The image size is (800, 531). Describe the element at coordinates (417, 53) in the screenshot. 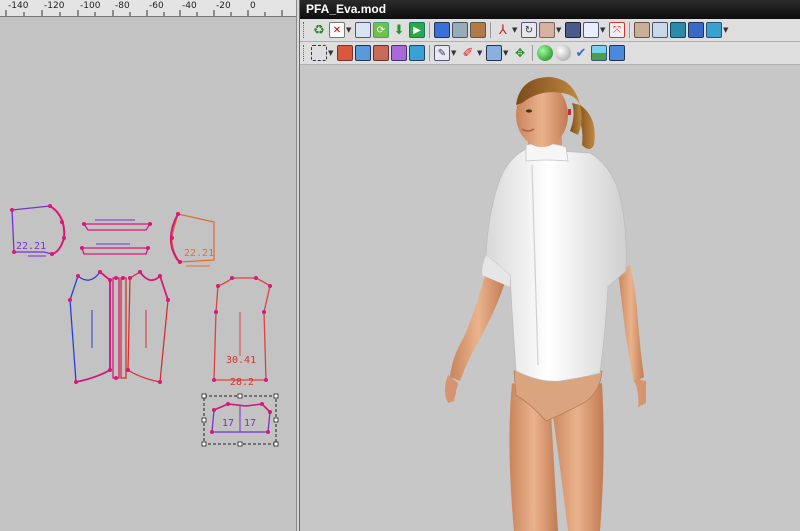

I see `material-icon` at that location.